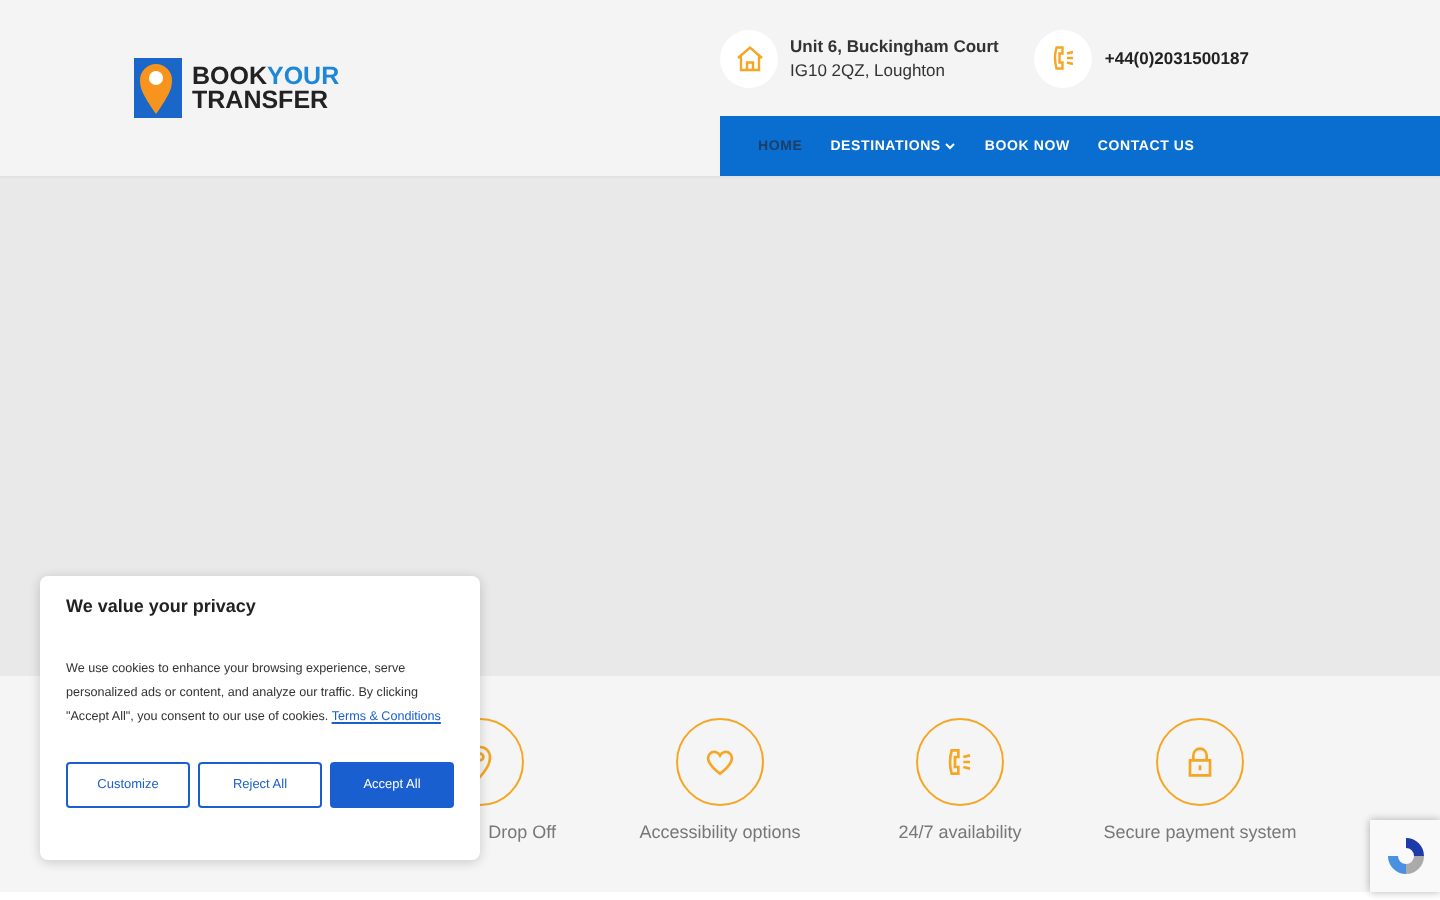 The width and height of the screenshot is (1440, 900). I want to click on feature-label: Drop Off, so click(523, 832).